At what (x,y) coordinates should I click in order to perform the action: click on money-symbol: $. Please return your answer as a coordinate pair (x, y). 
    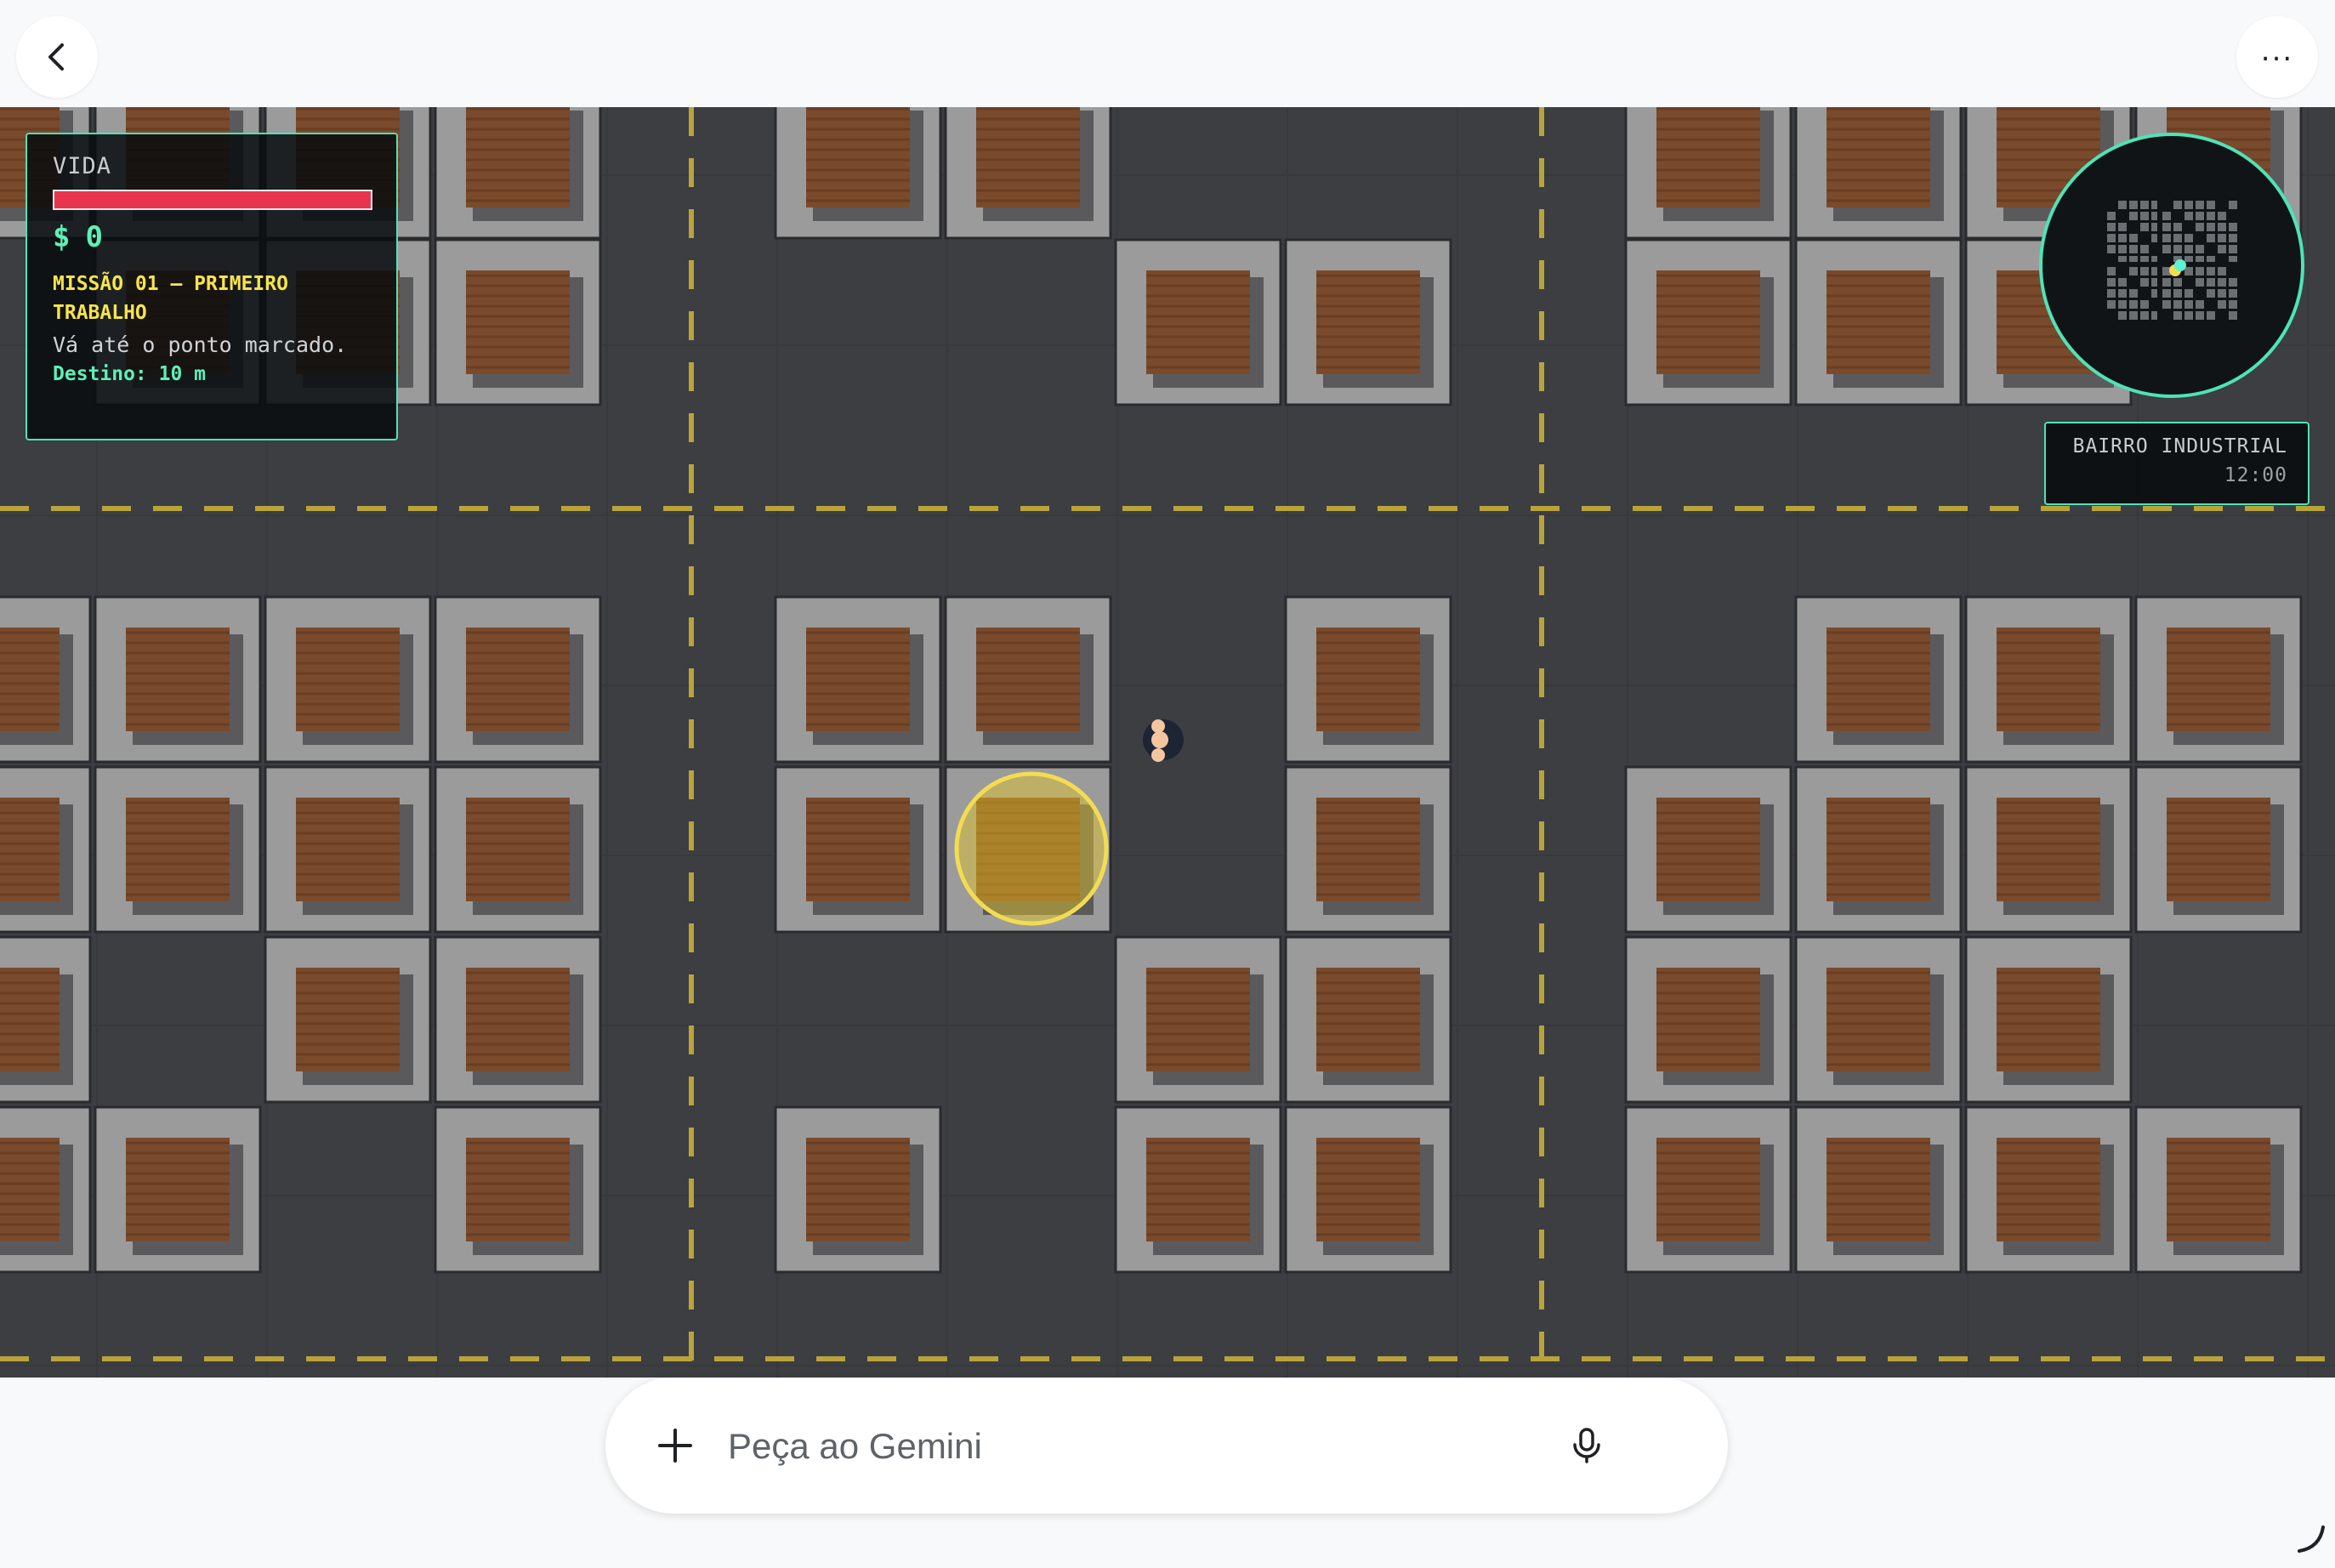
    Looking at the image, I should click on (62, 237).